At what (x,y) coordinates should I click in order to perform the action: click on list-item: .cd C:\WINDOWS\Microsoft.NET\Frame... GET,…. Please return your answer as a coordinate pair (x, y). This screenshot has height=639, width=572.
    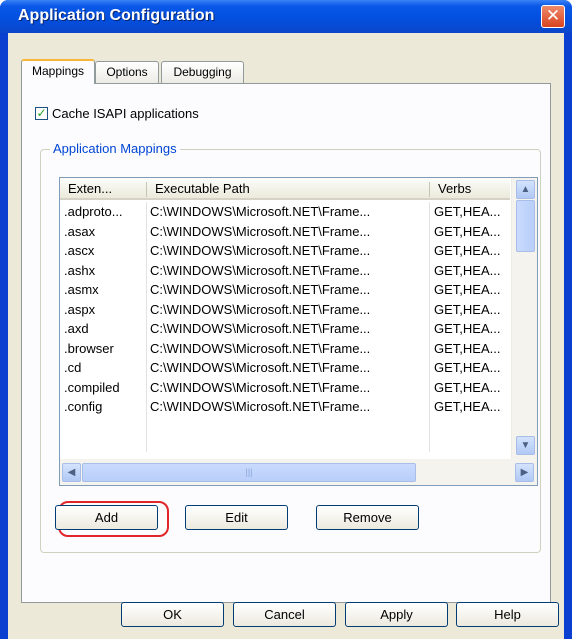
    Looking at the image, I should click on (285, 368).